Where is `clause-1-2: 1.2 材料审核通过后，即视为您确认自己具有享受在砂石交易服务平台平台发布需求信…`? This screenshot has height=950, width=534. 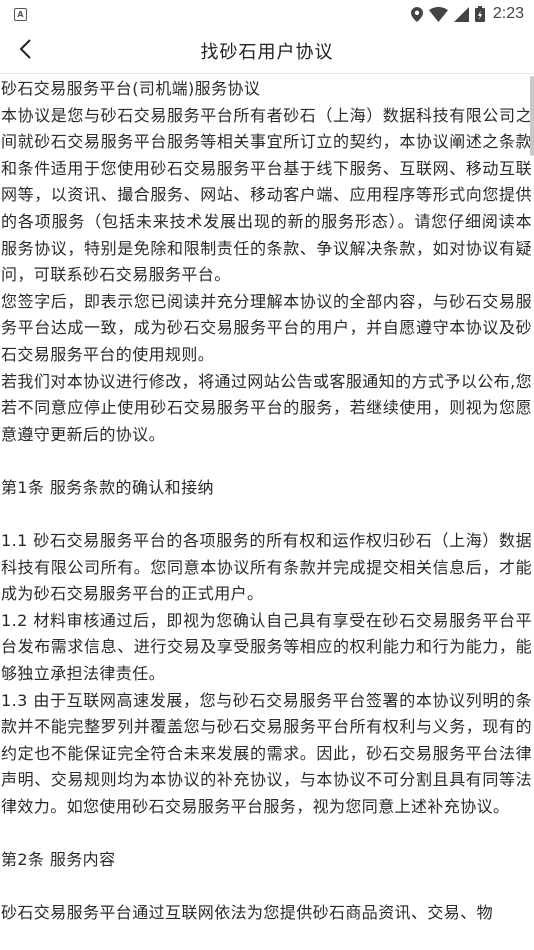
clause-1-2: 1.2 材料审核通过后，即视为您确认自己具有享受在砂石交易服务平台平台发布需求信… is located at coordinates (266, 647).